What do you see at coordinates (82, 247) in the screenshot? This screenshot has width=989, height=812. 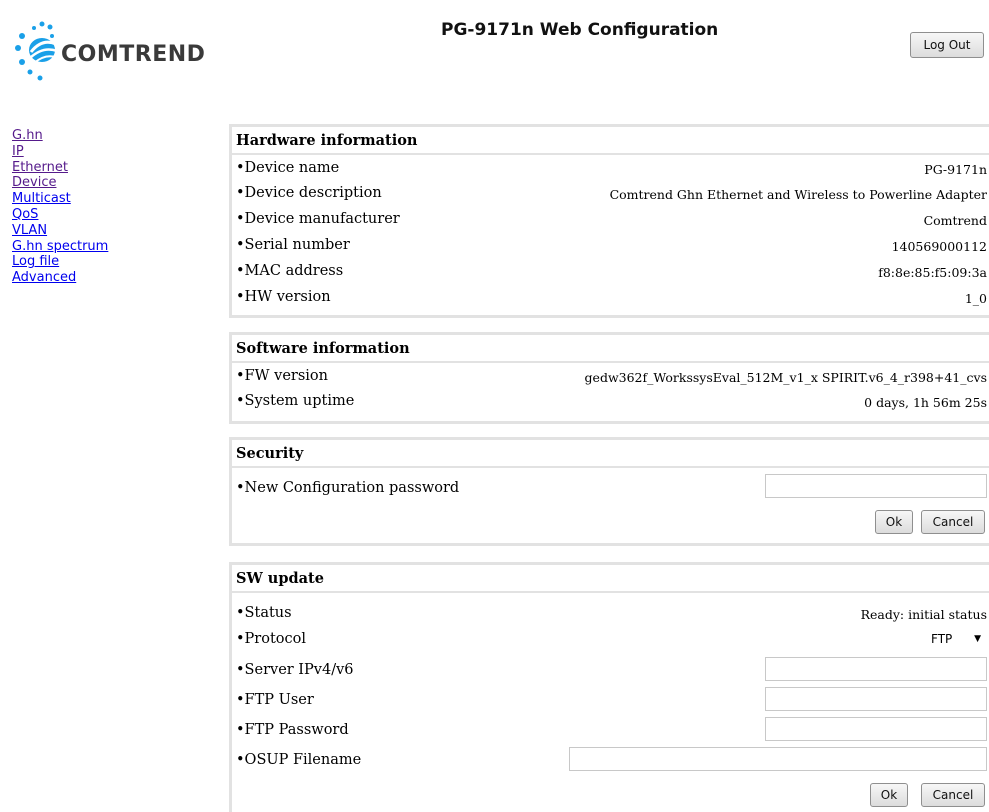 I see `sidebar-item-ghn-spectrum: G.hn spectrum` at bounding box center [82, 247].